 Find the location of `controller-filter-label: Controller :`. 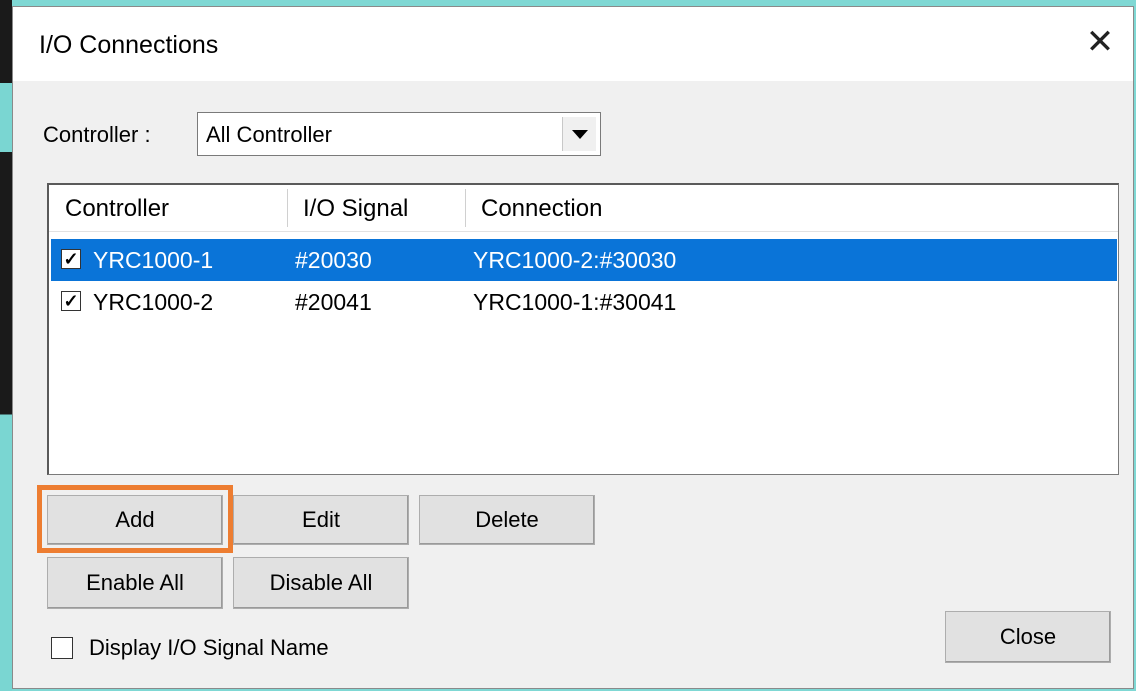

controller-filter-label: Controller : is located at coordinates (97, 134).